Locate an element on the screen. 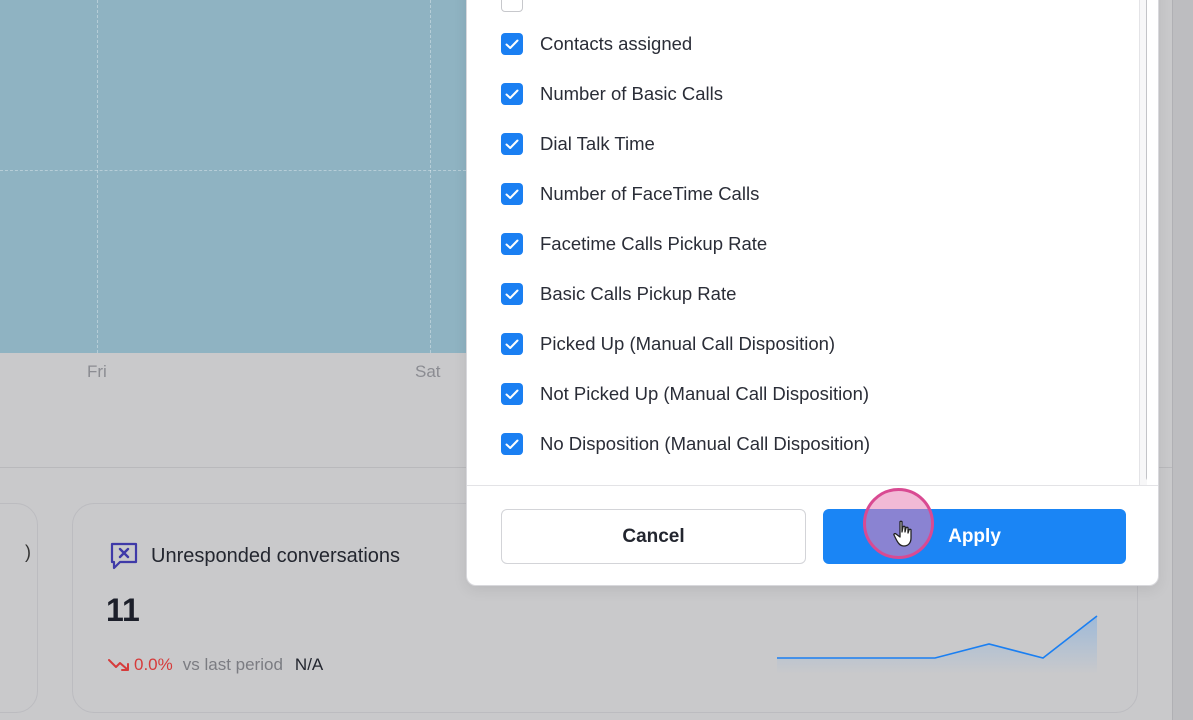  list-item: Dial Talk Time is located at coordinates (578, 144).